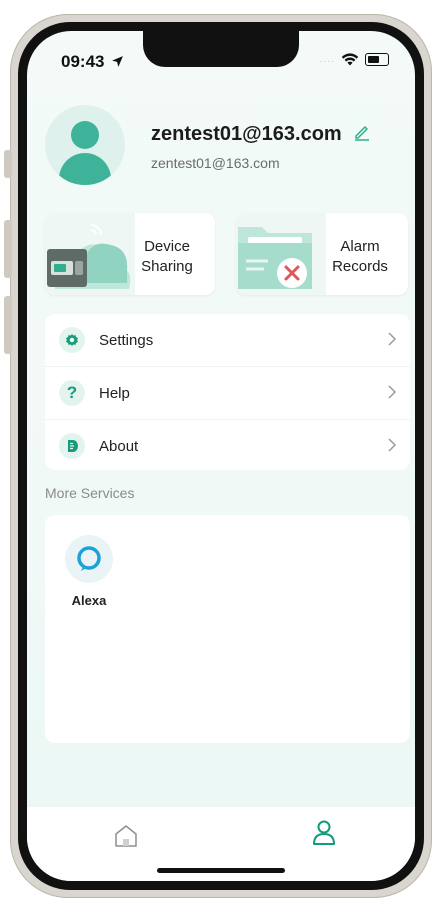 The height and width of the screenshot is (904, 444). What do you see at coordinates (221, 844) in the screenshot?
I see `tab-bar` at bounding box center [221, 844].